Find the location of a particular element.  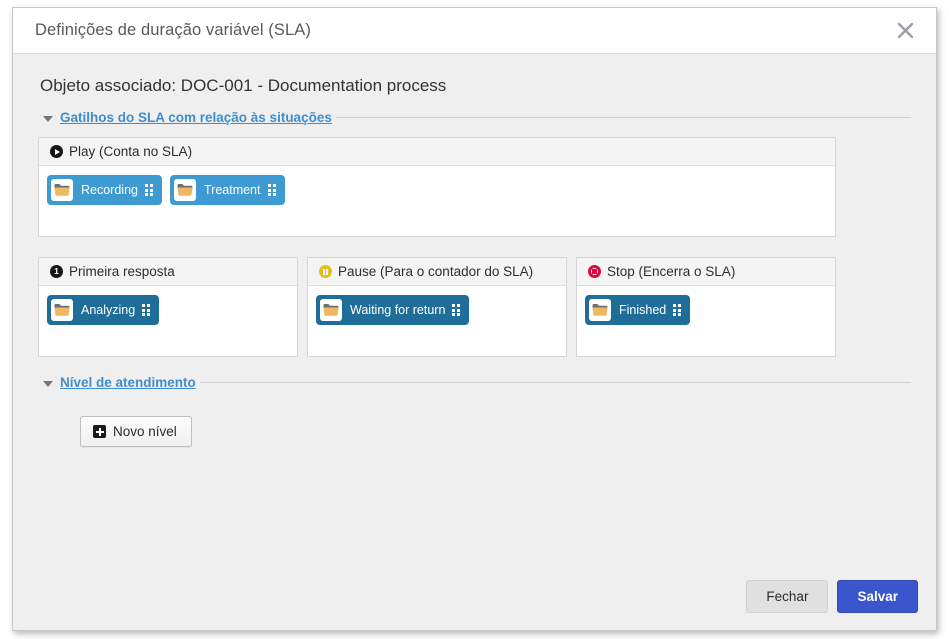

panel-stop: Stop (Encerra o SLA) Finished is located at coordinates (706, 307).